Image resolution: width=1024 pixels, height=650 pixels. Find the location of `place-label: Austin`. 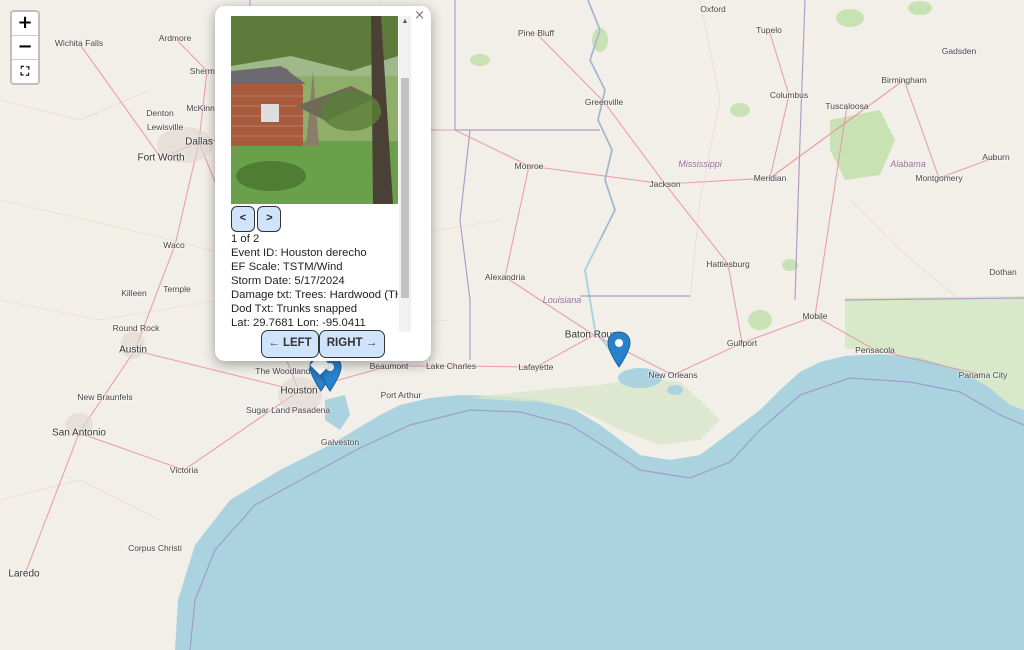

place-label: Austin is located at coordinates (133, 350).